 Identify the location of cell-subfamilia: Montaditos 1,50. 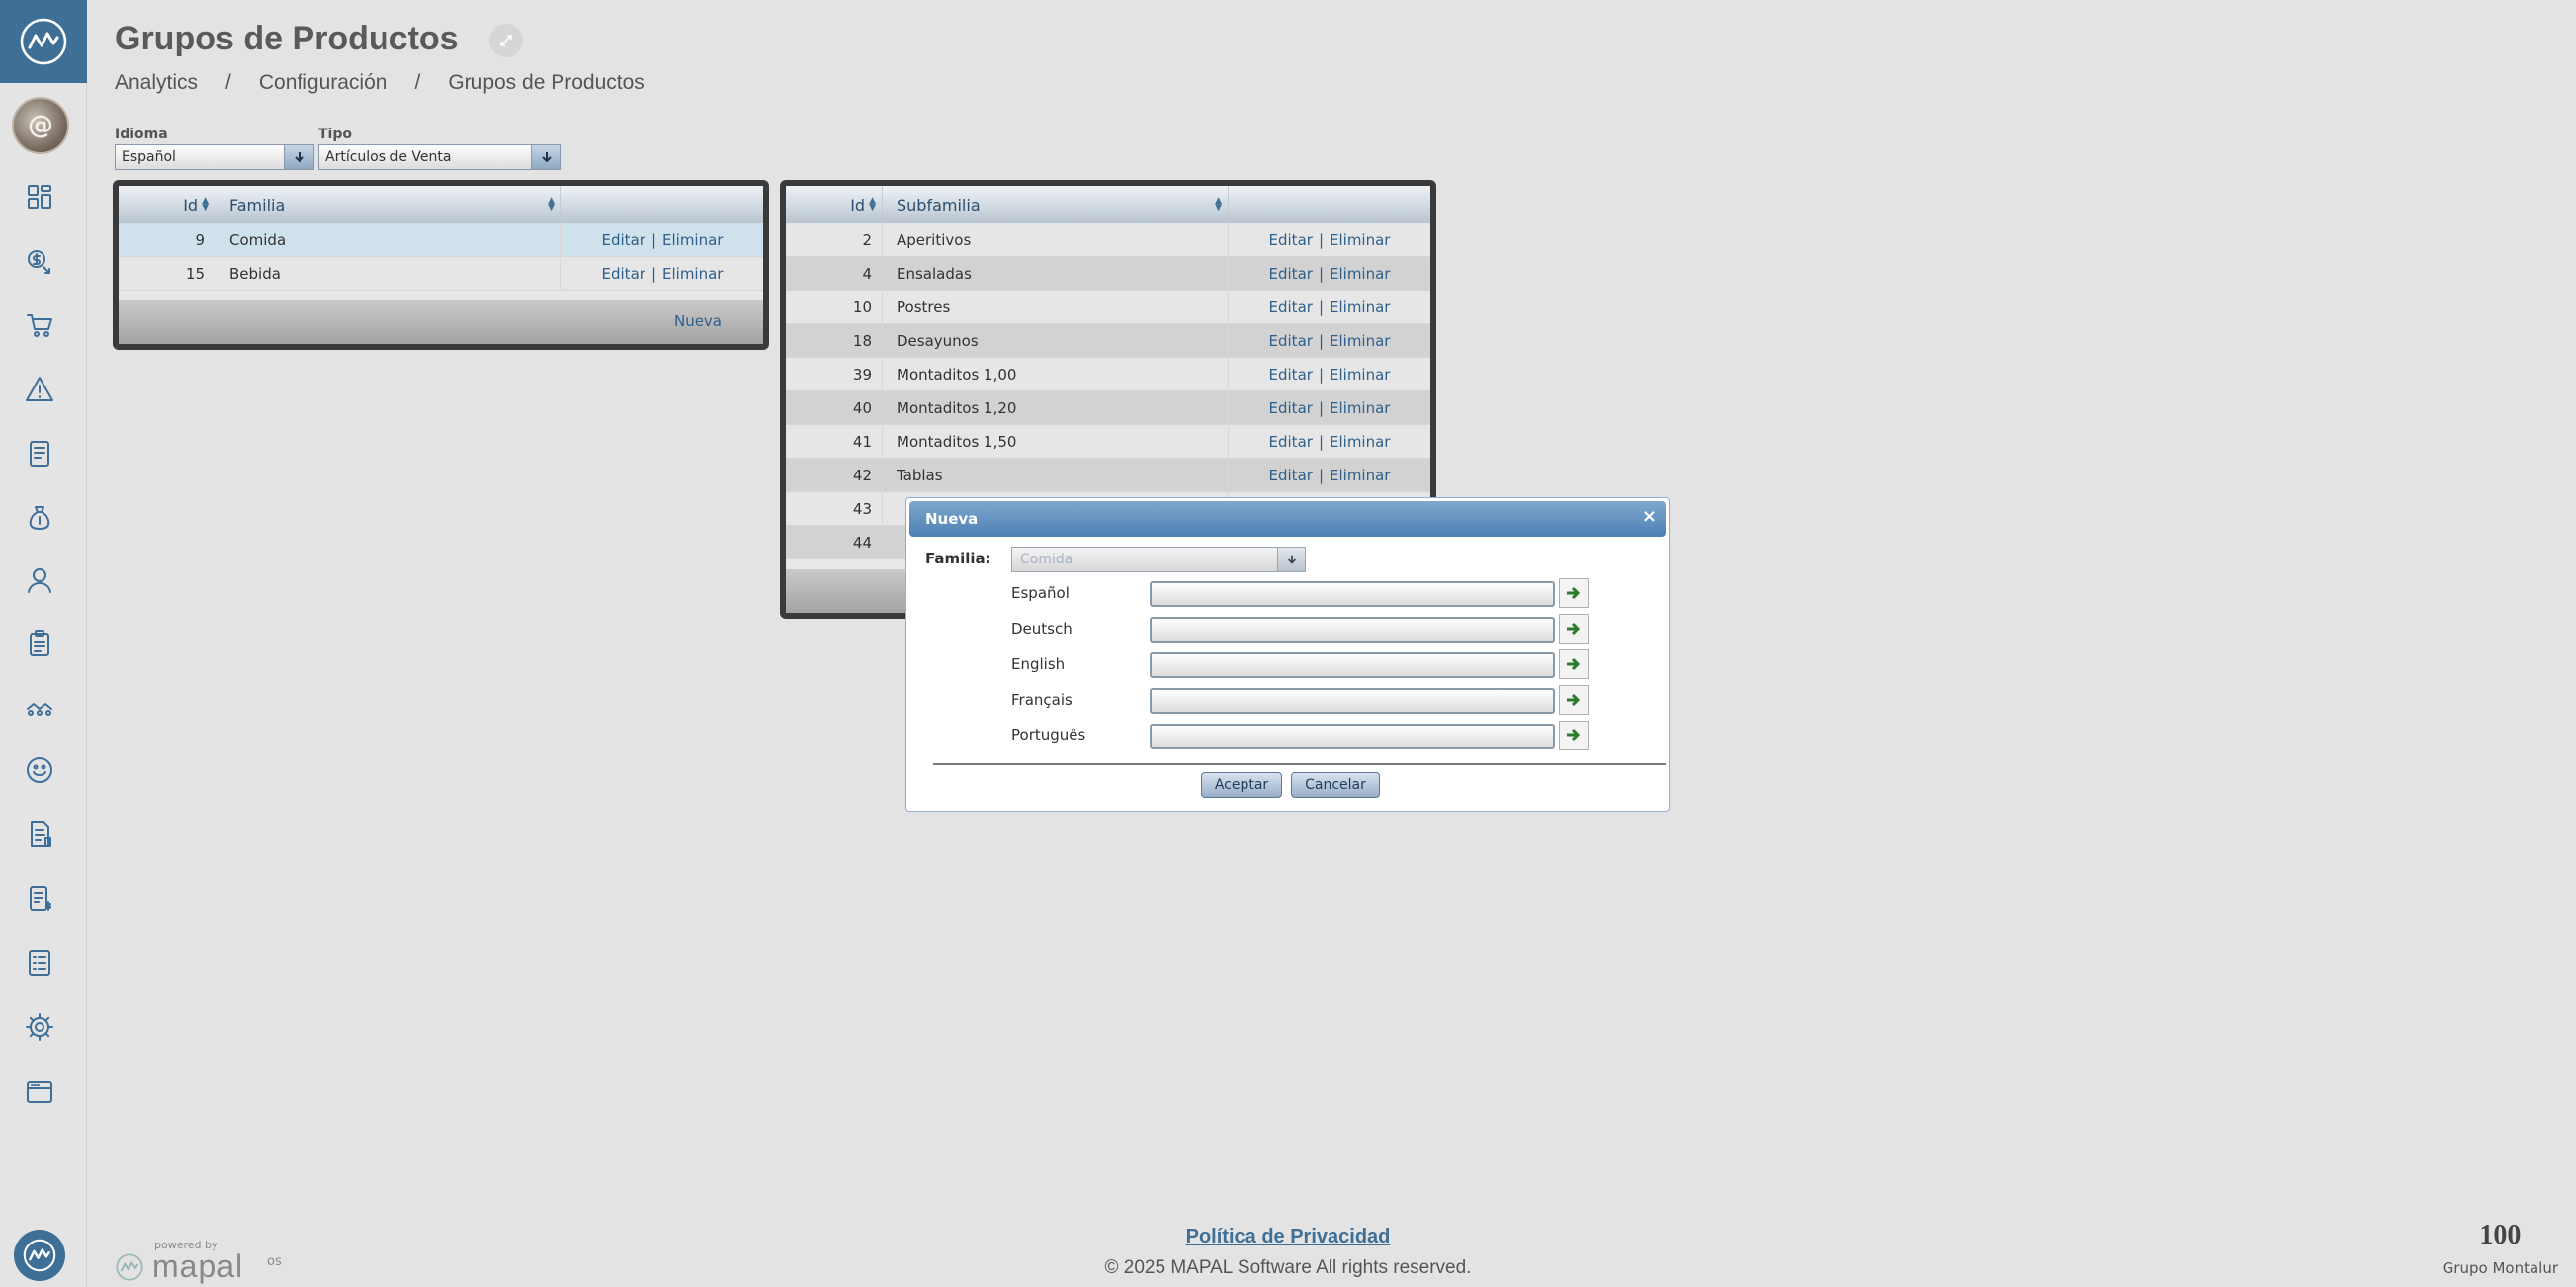
(1056, 442).